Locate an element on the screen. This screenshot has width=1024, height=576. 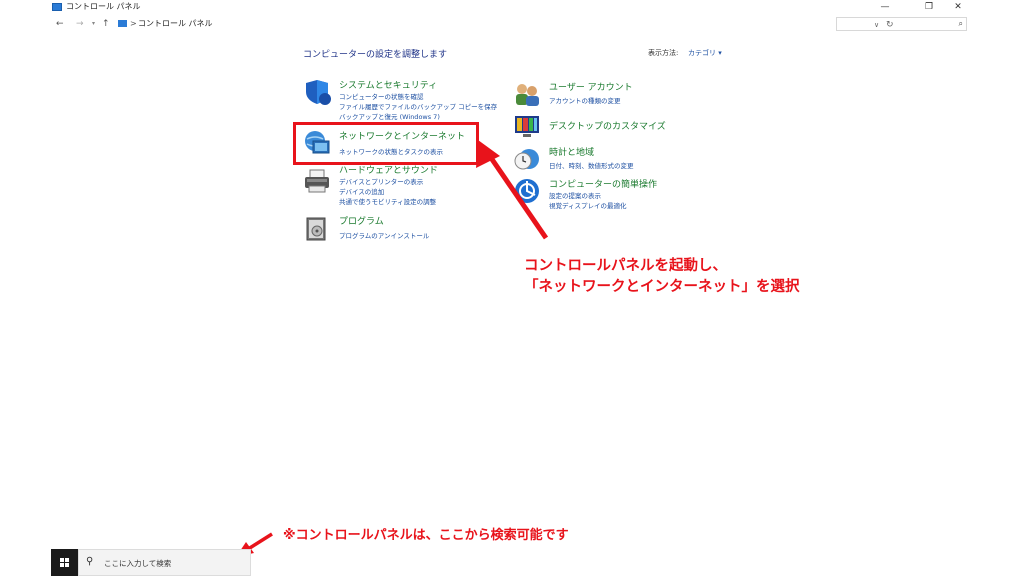
title-bar: コントロール パネル — ❐ ✕ is located at coordinates (512, 7).